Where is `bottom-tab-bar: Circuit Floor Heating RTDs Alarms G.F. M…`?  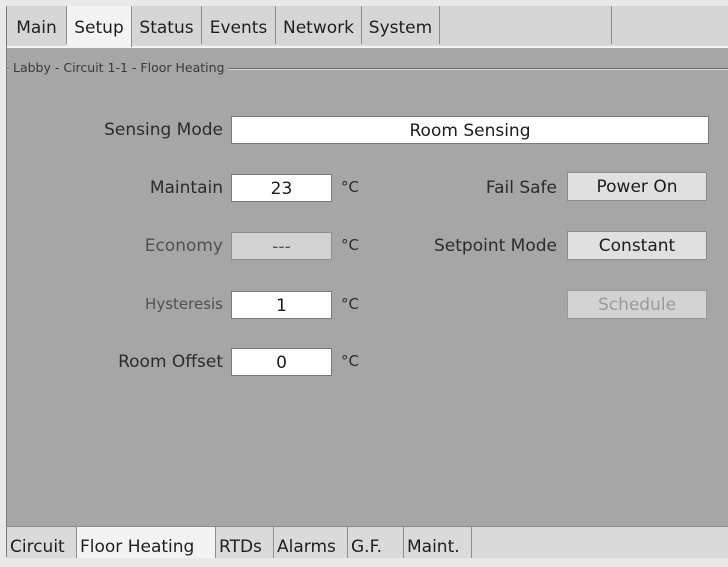 bottom-tab-bar: Circuit Floor Heating RTDs Alarms G.F. M… is located at coordinates (367, 542).